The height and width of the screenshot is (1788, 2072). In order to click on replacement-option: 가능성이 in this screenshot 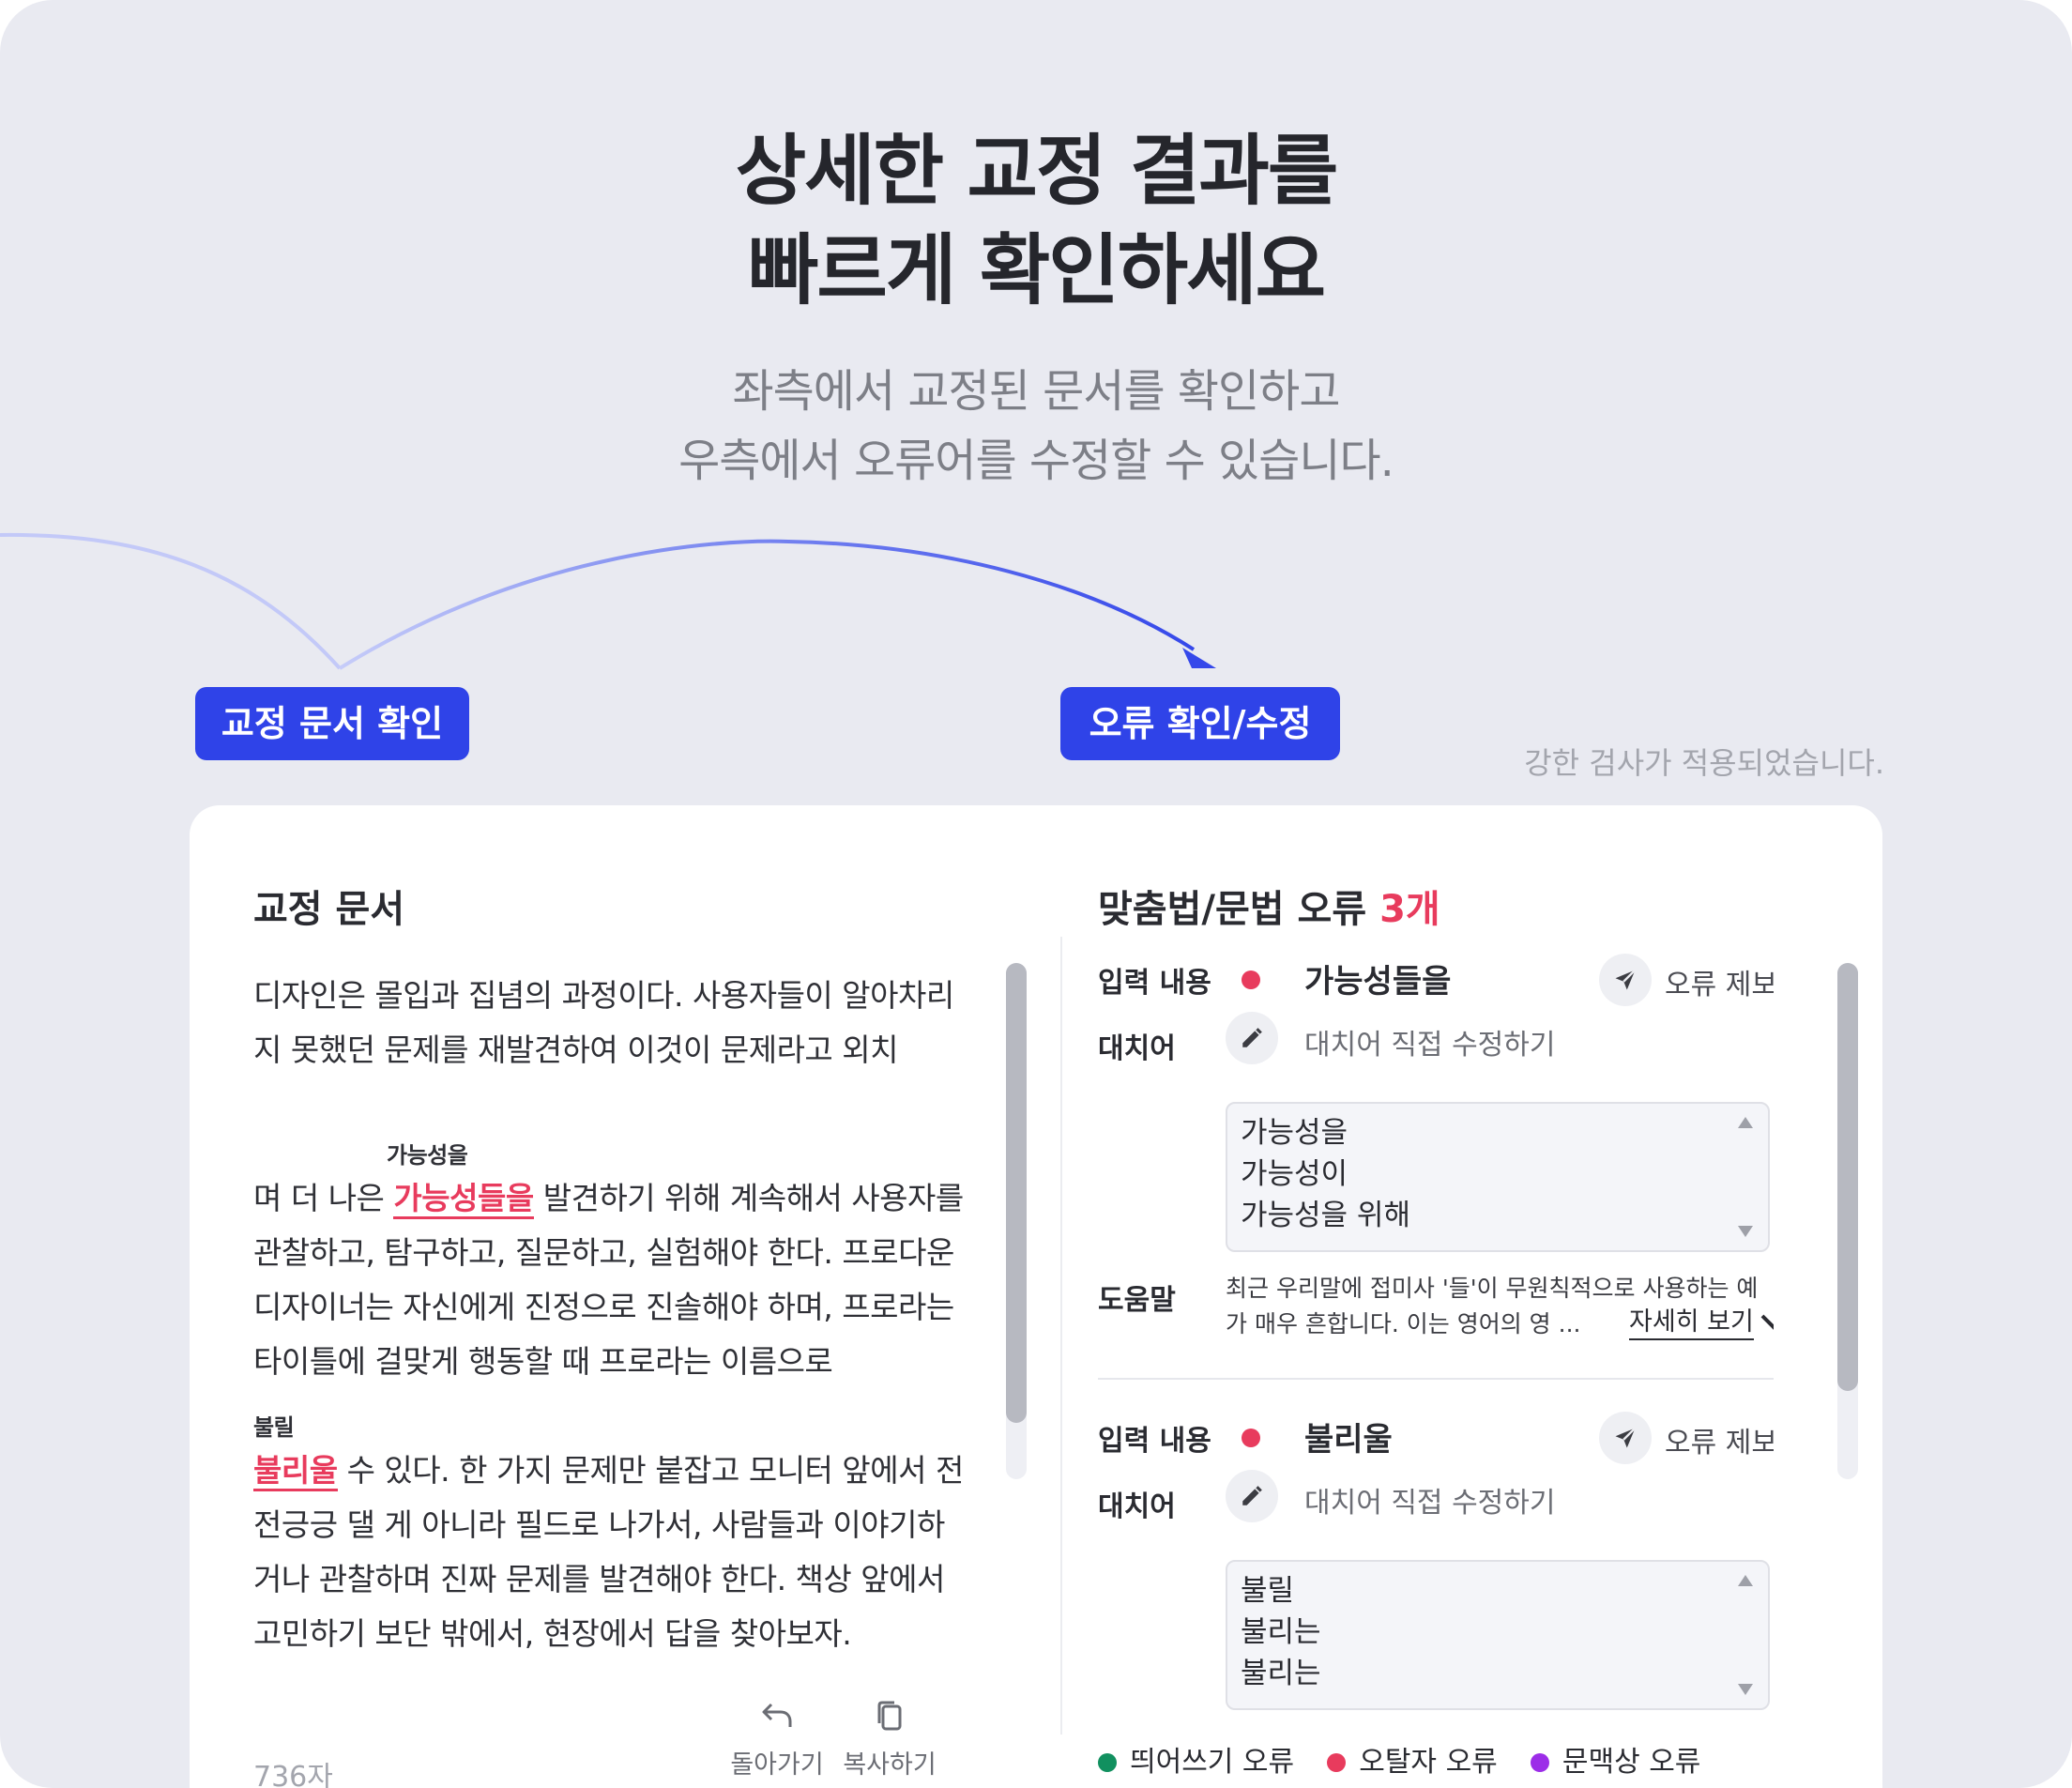, I will do `click(1294, 1175)`.